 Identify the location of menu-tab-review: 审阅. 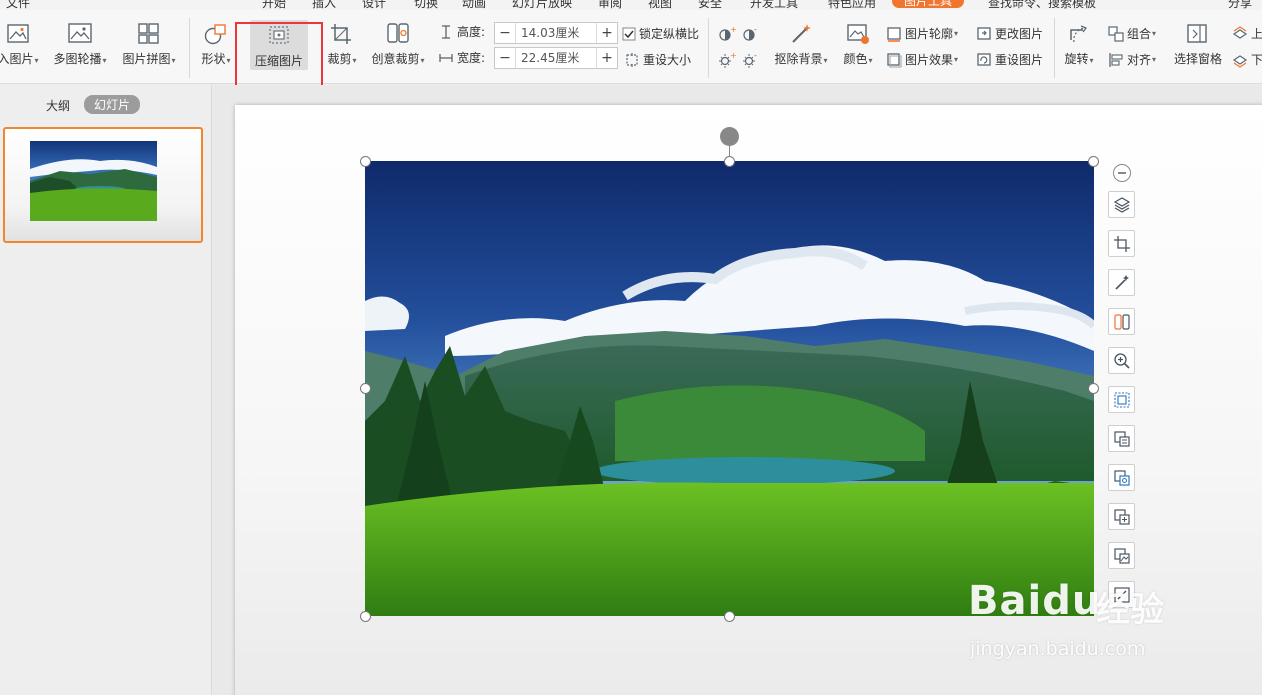
(610, 5).